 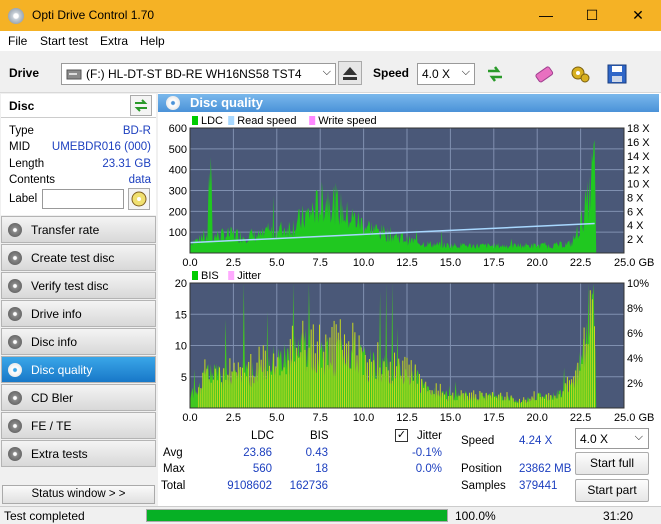 What do you see at coordinates (139, 180) in the screenshot?
I see `disc-contents-value: data` at bounding box center [139, 180].